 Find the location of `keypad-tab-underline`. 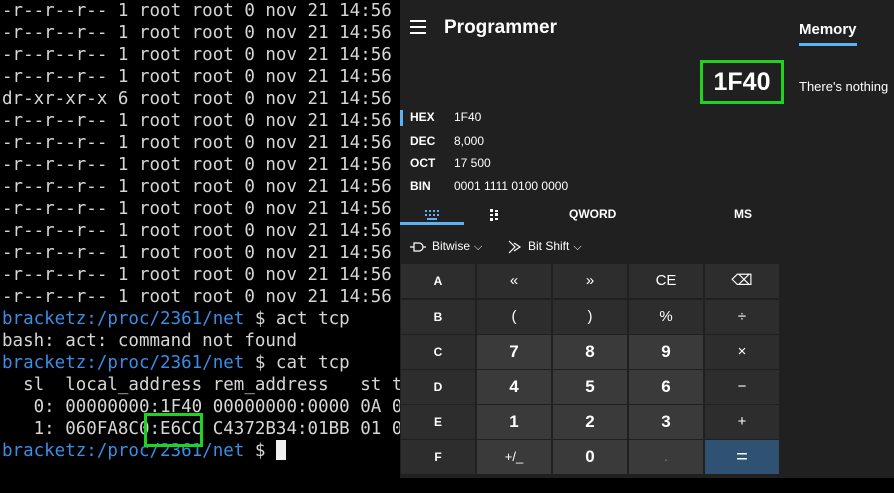

keypad-tab-underline is located at coordinates (432, 223).